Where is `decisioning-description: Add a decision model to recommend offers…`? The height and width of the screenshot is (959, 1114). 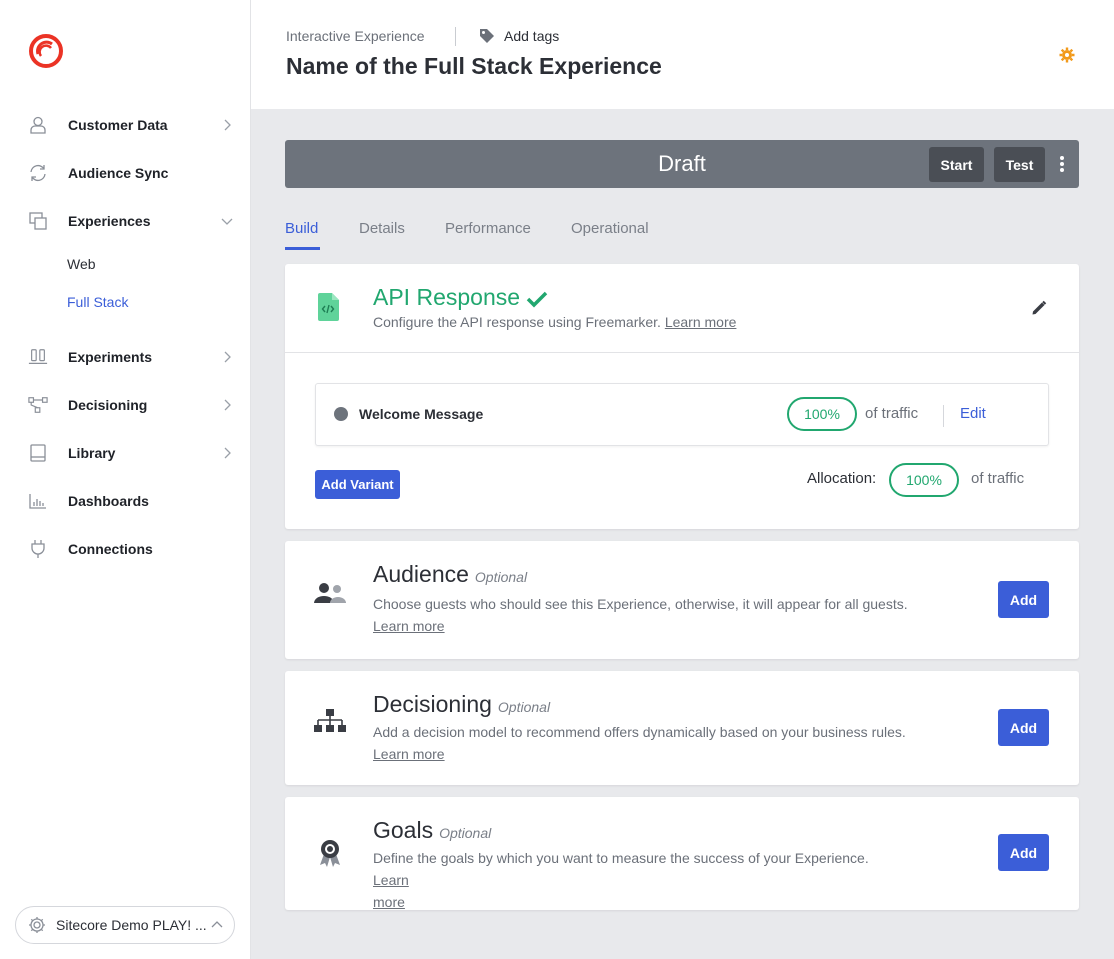
decisioning-description: Add a decision model to recommend offers… is located at coordinates (639, 732).